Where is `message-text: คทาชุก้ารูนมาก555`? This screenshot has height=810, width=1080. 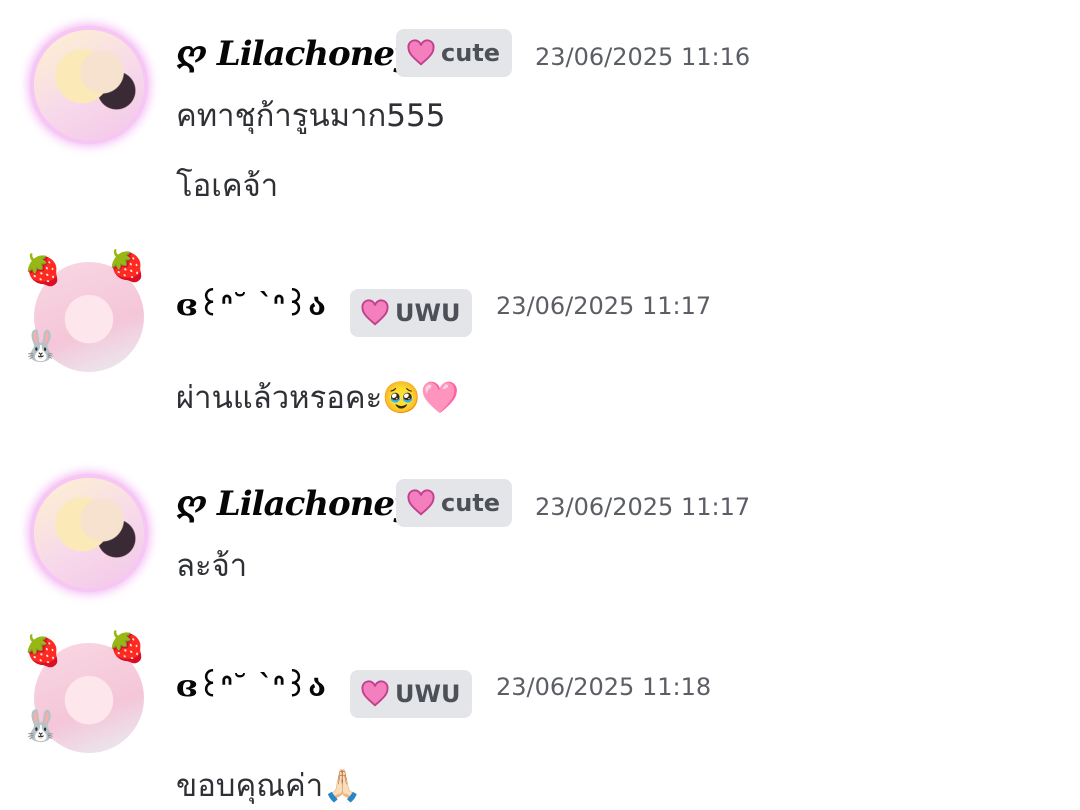 message-text: คทาชุก้ารูนมาก555 is located at coordinates (311, 116).